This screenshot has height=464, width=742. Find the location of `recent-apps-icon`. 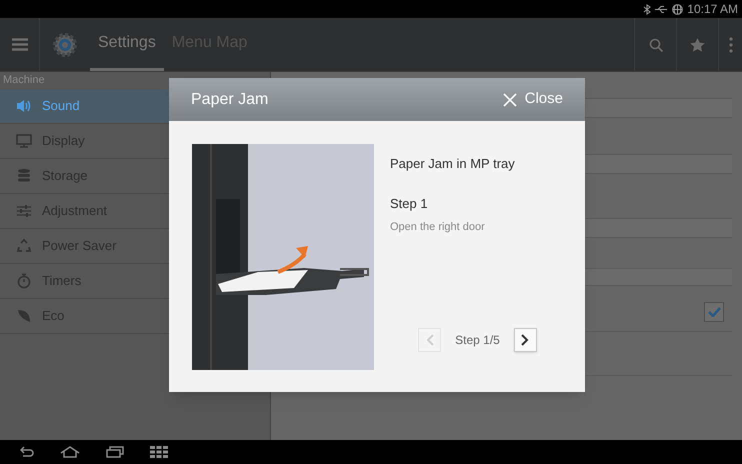

recent-apps-icon is located at coordinates (115, 452).